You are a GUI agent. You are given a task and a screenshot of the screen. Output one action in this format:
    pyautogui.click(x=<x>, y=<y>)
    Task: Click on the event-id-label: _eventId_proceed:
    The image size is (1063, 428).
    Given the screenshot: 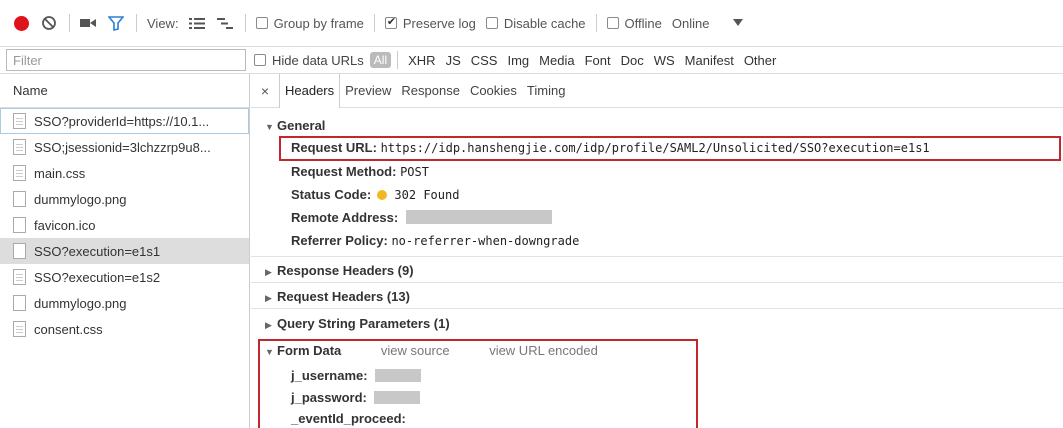 What is the action you would take?
    pyautogui.click(x=348, y=418)
    